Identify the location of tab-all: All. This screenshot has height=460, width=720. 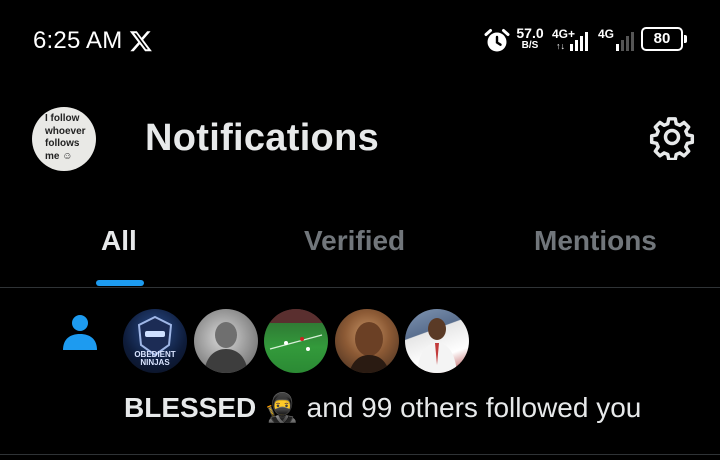
(119, 241).